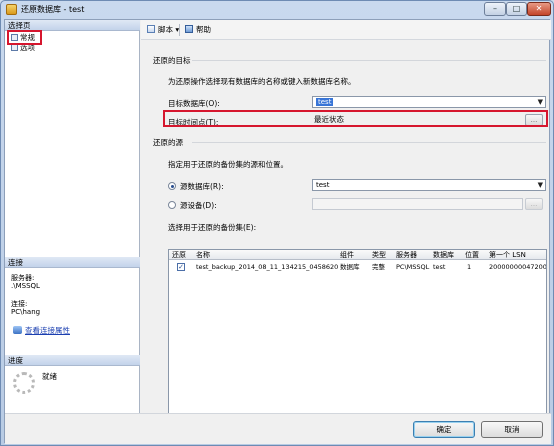  I want to click on connection-value: PC\hang, so click(26, 312).